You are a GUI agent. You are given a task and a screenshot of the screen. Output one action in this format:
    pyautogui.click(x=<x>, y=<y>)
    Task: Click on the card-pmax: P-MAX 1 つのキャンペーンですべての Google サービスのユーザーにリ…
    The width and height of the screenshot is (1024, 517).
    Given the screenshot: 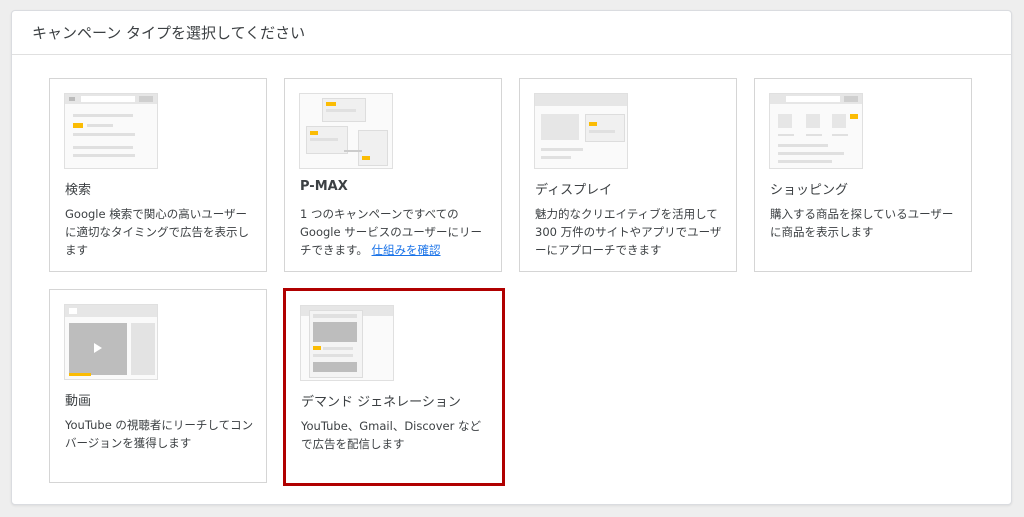 What is the action you would take?
    pyautogui.click(x=393, y=175)
    